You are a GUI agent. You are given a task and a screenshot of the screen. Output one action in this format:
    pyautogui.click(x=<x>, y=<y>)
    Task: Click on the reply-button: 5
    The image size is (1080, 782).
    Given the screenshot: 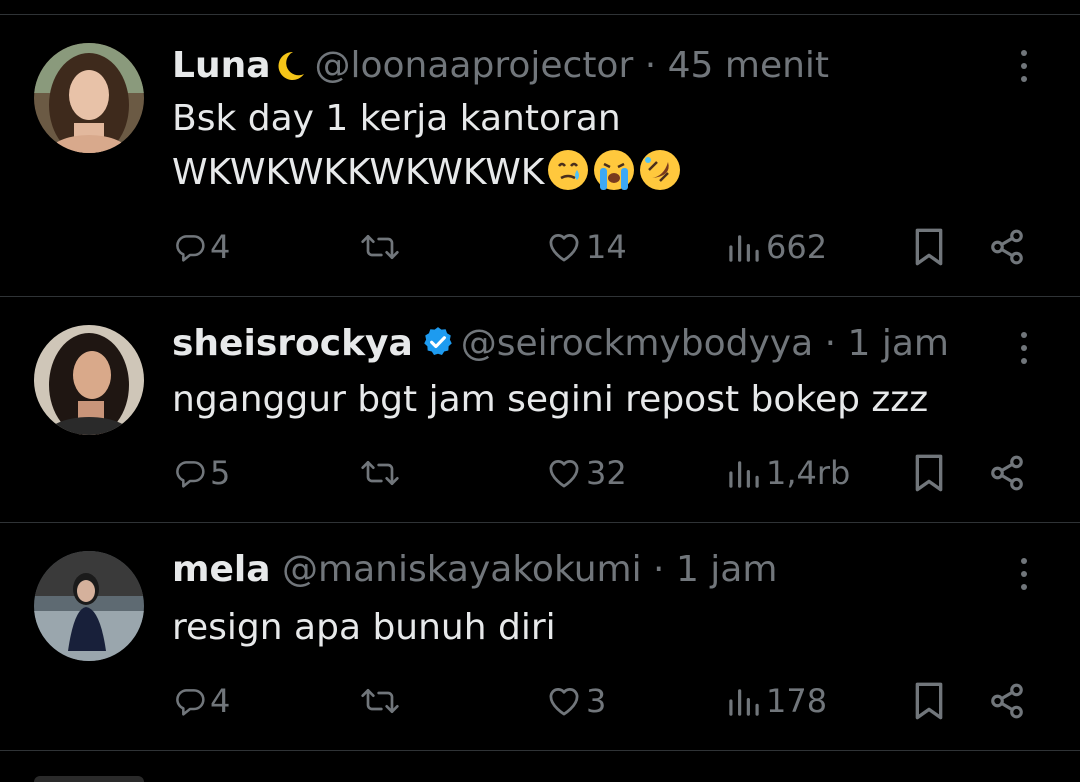 What is the action you would take?
    pyautogui.click(x=202, y=473)
    